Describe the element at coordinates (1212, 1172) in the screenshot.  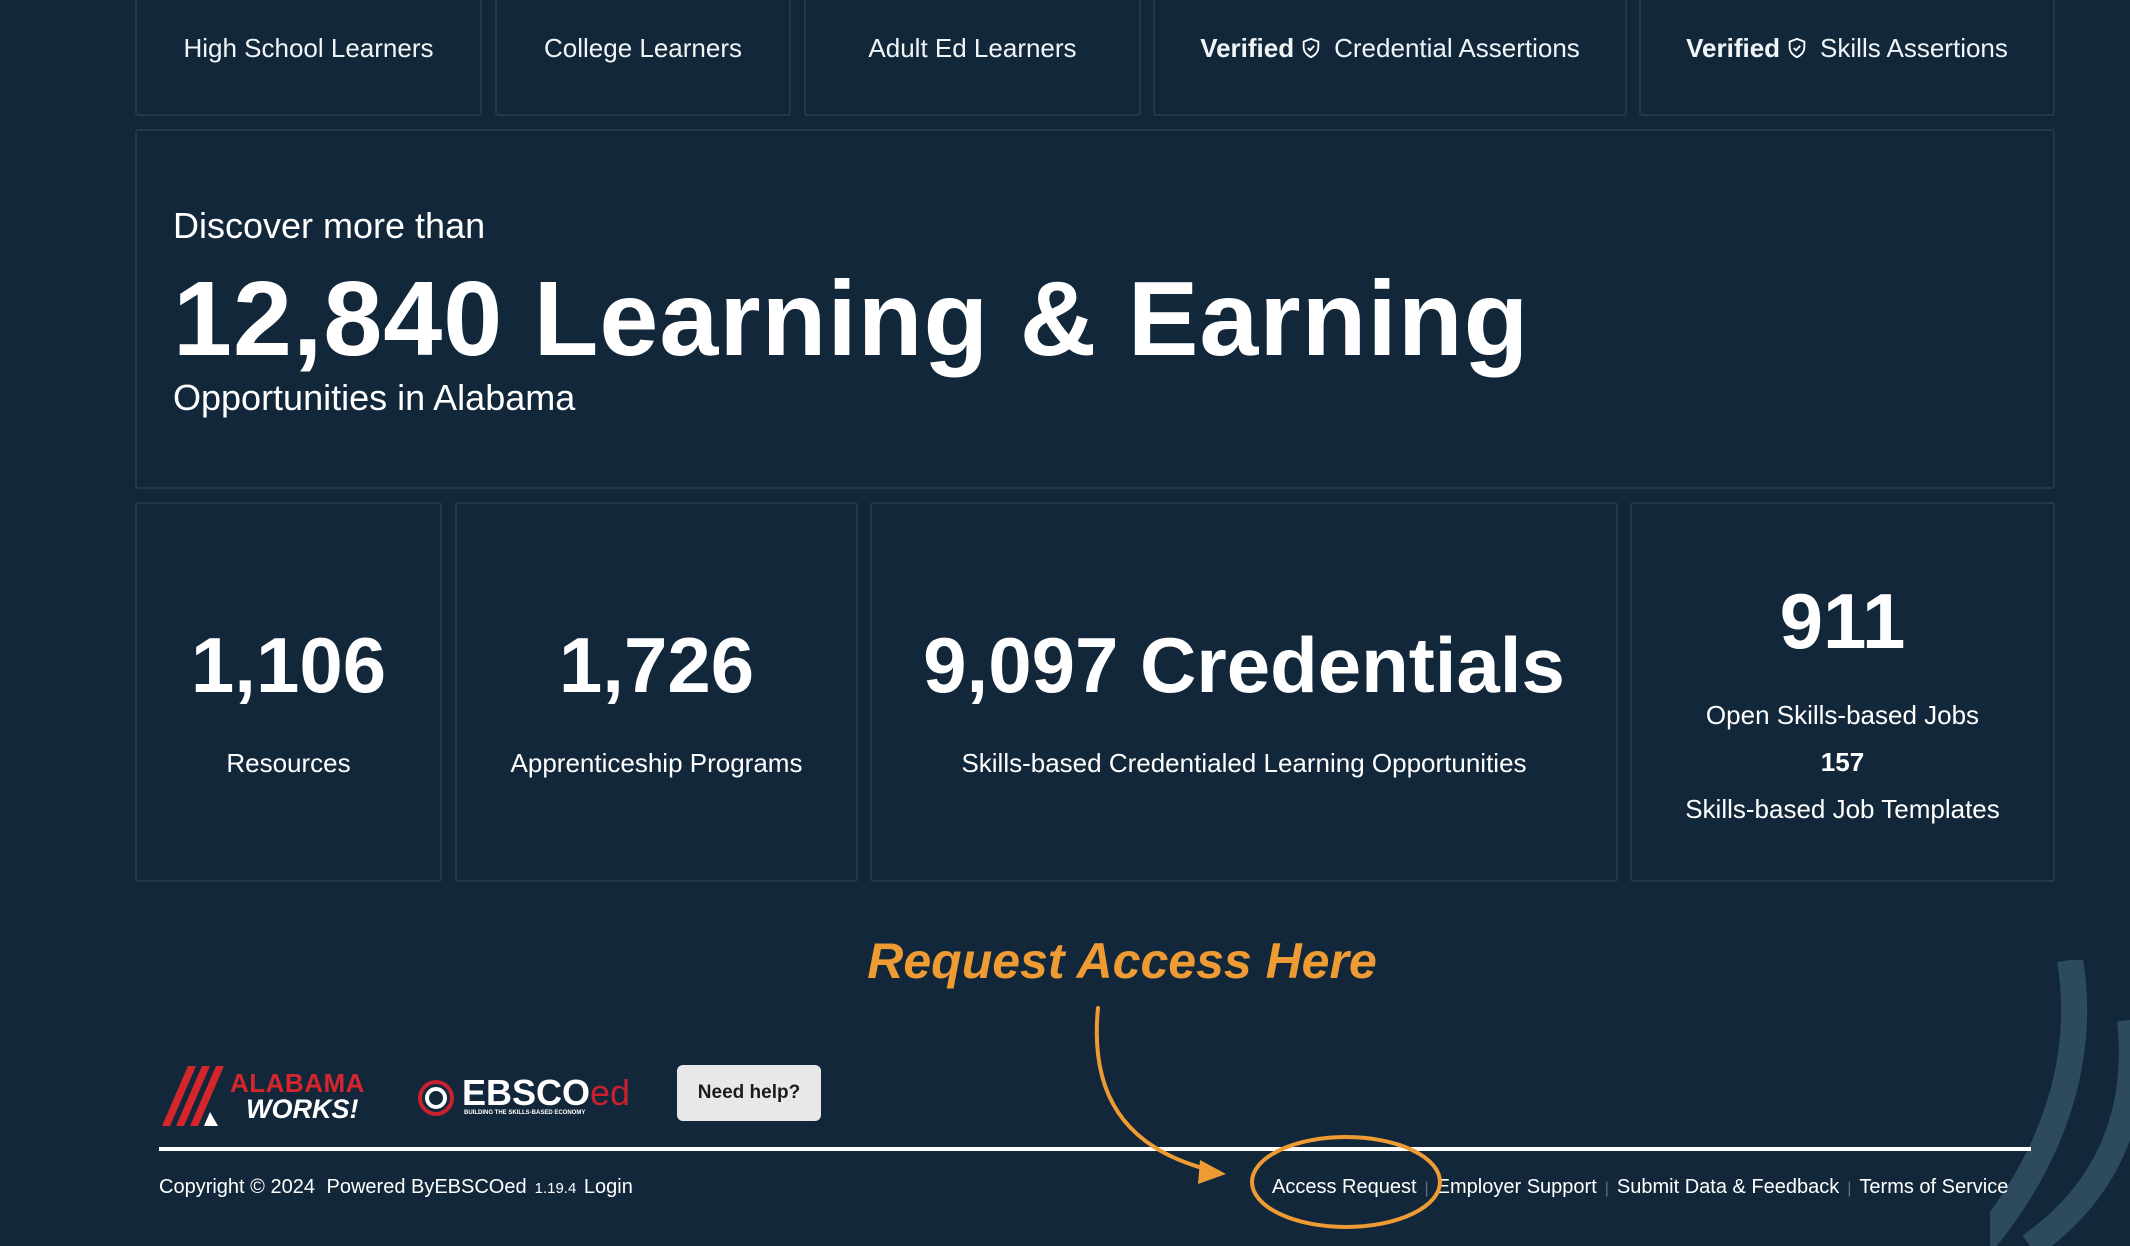
I see `arrowhead-icon` at that location.